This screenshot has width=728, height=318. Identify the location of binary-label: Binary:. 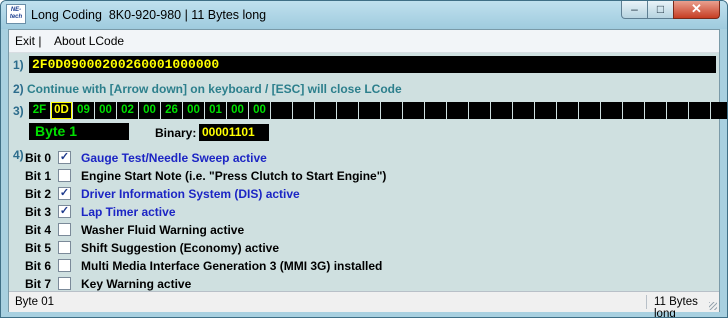
(176, 133).